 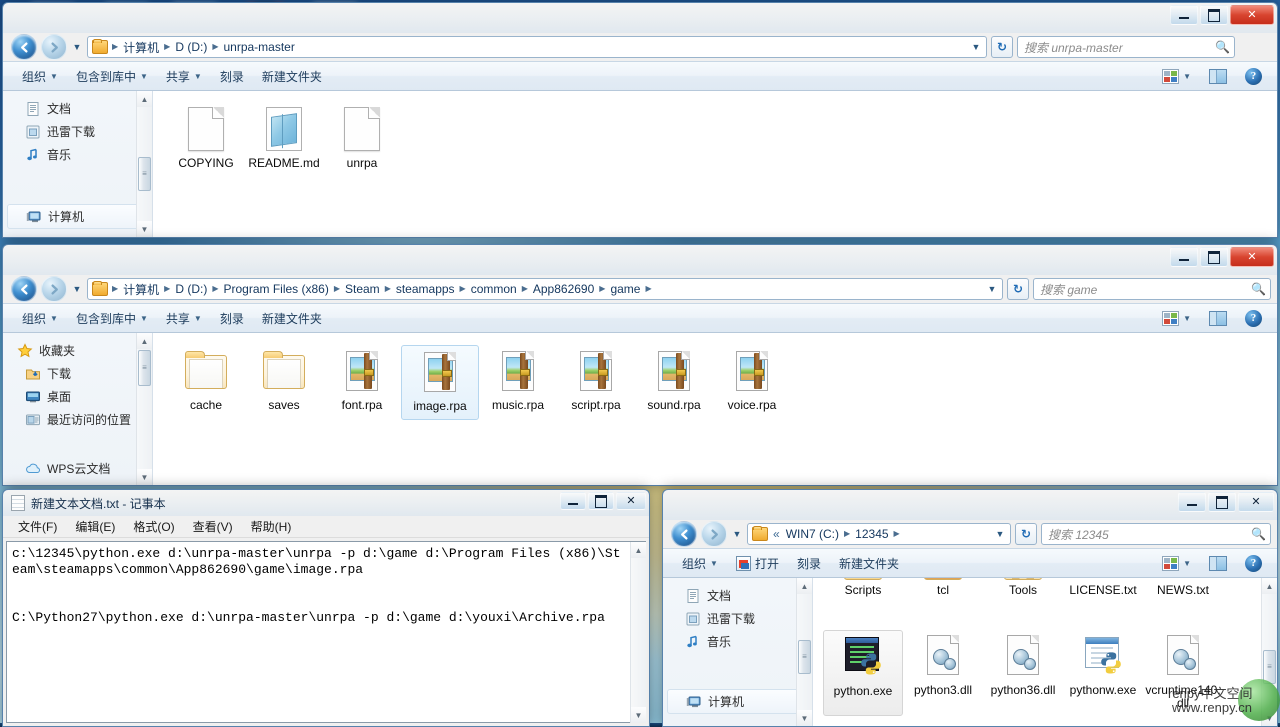 What do you see at coordinates (206, 139) in the screenshot?
I see `file-item: COPYING` at bounding box center [206, 139].